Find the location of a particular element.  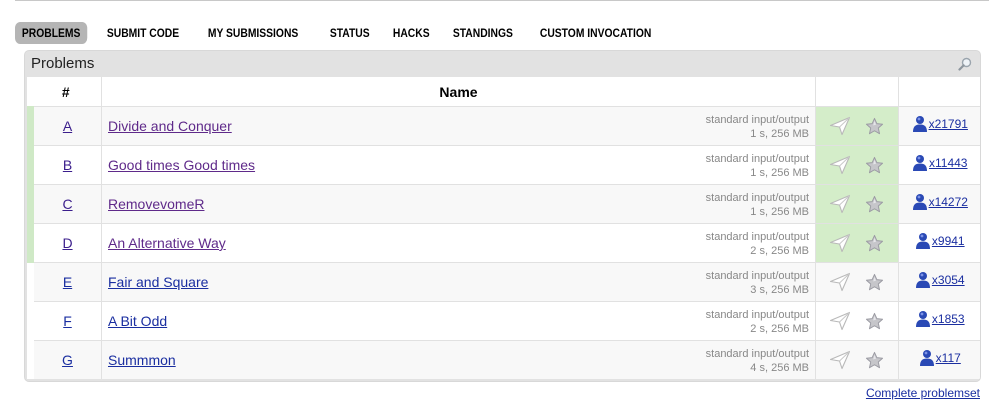

solved-count: x117 is located at coordinates (940, 358).